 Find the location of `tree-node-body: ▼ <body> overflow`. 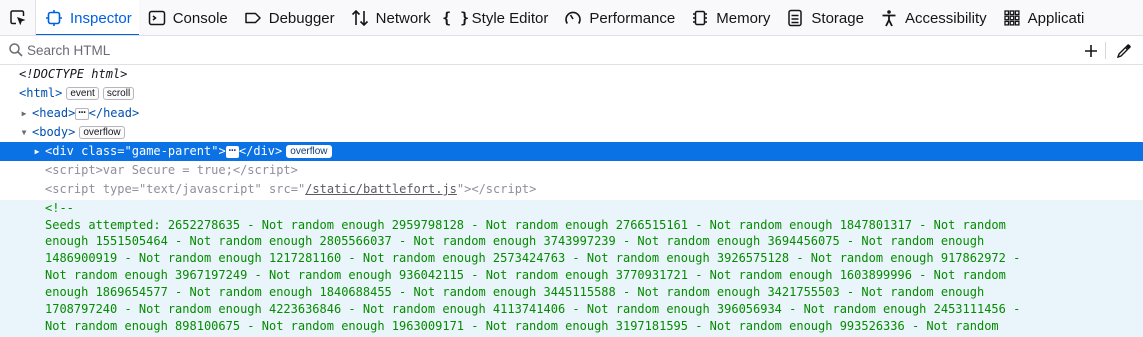

tree-node-body: ▼ <body> overflow is located at coordinates (571, 132).